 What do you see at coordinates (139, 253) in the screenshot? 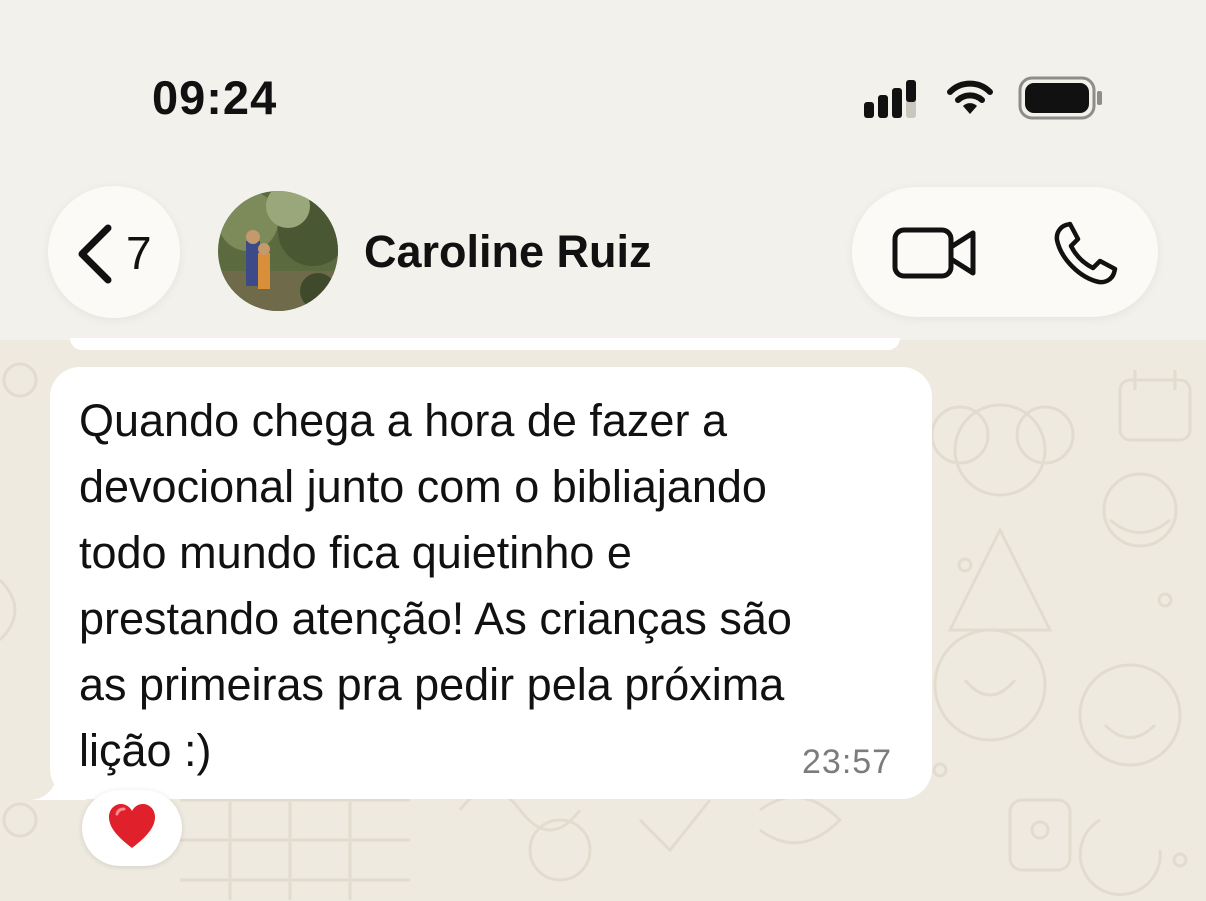
I see `unread-count: 7` at bounding box center [139, 253].